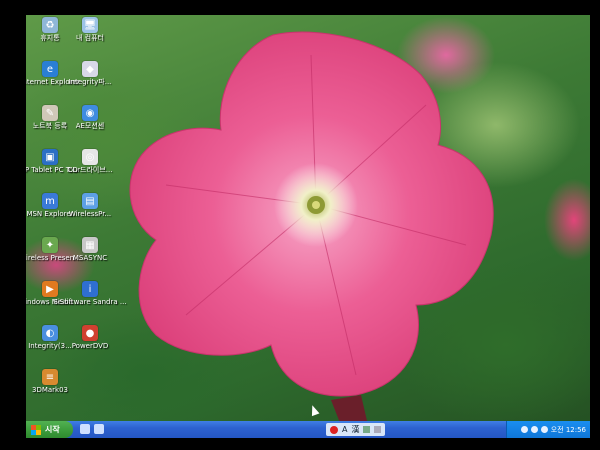 This screenshot has height=450, width=600. I want to click on desktop-icon: ≡ 3DMark03, so click(50, 381).